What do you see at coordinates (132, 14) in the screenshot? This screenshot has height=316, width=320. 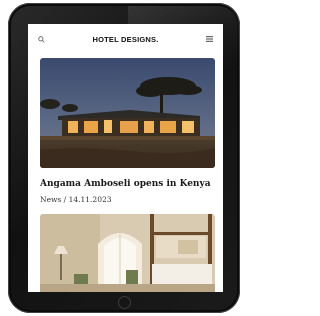 I see `front-camera` at bounding box center [132, 14].